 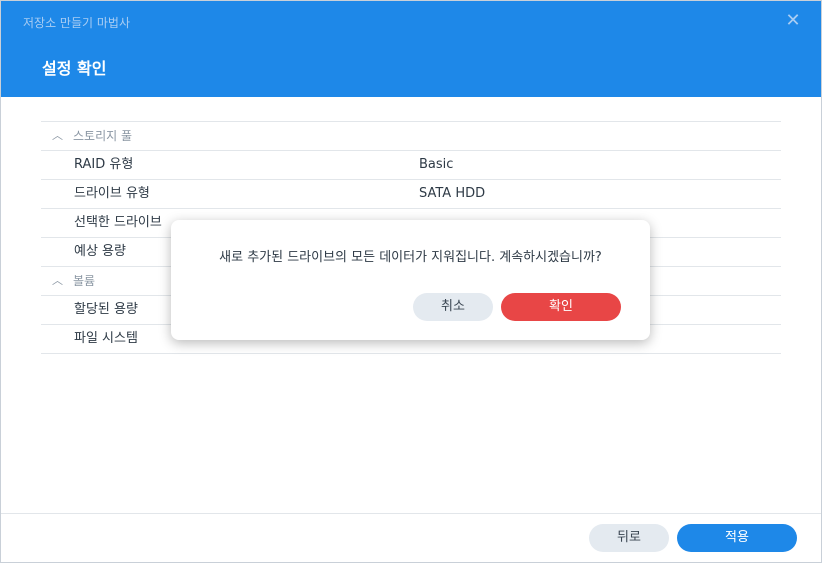 I want to click on cancel-button: 취소, so click(x=453, y=307).